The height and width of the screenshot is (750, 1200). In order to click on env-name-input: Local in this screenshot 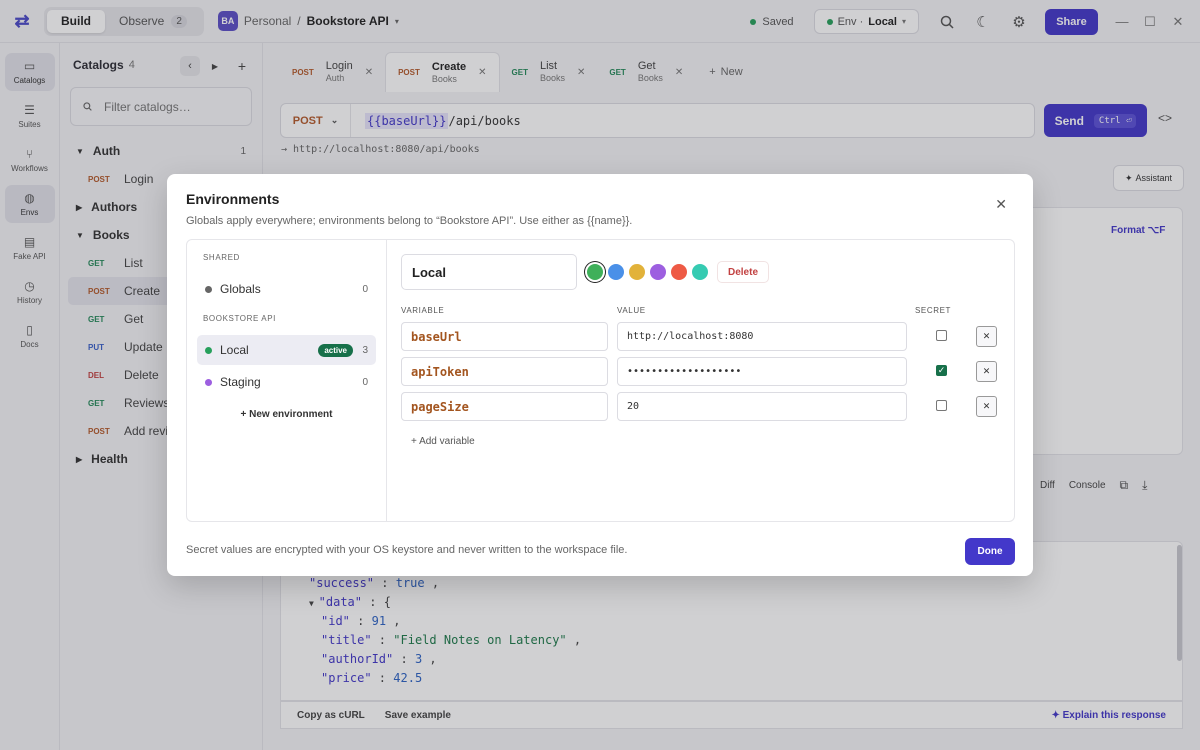, I will do `click(489, 272)`.